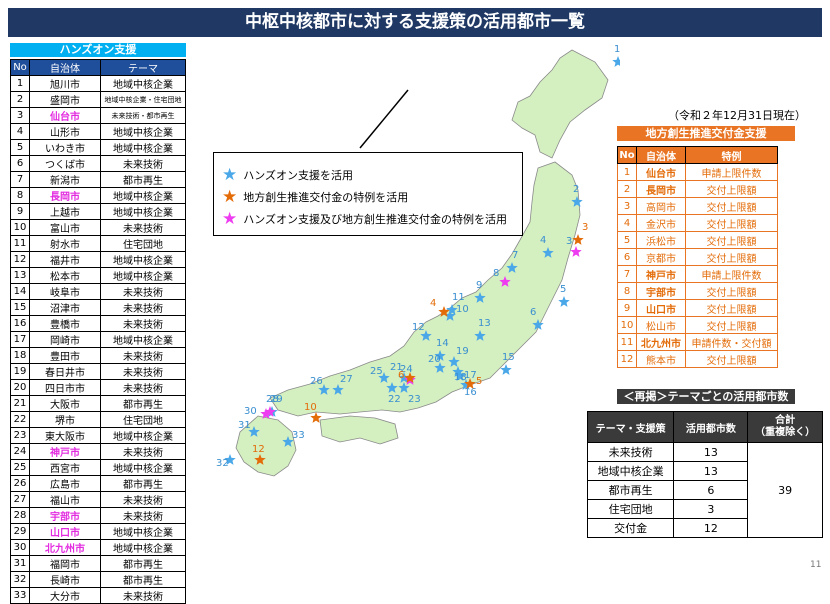  Describe the element at coordinates (65, 595) in the screenshot. I see `cell-city: 大分市` at that location.